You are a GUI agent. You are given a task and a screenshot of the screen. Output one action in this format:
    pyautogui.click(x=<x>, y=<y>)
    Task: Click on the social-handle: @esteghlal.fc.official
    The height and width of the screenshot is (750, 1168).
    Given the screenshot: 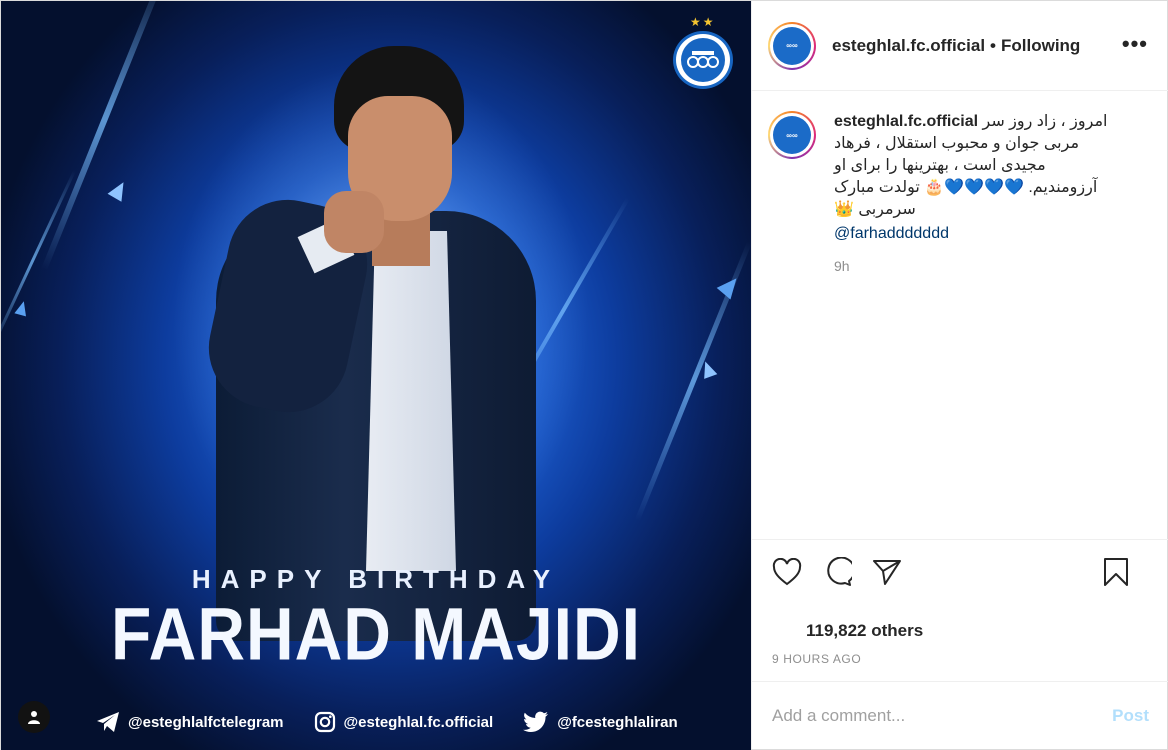 What is the action you would take?
    pyautogui.click(x=418, y=722)
    